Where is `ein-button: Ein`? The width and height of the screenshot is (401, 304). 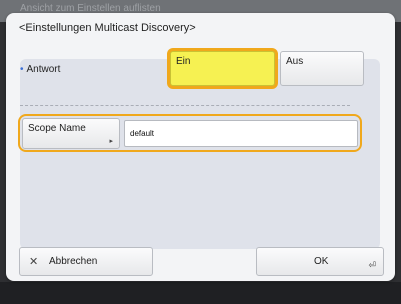 ein-button: Ein is located at coordinates (222, 68).